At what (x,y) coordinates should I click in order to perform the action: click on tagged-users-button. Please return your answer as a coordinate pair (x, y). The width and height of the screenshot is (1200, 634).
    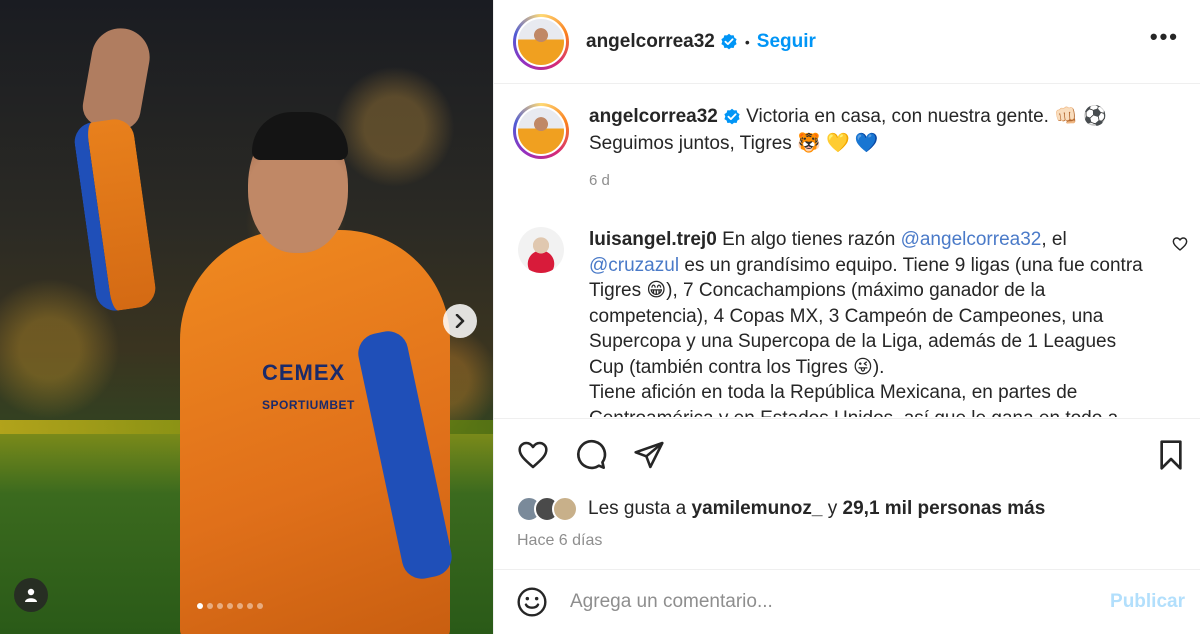
    Looking at the image, I should click on (31, 595).